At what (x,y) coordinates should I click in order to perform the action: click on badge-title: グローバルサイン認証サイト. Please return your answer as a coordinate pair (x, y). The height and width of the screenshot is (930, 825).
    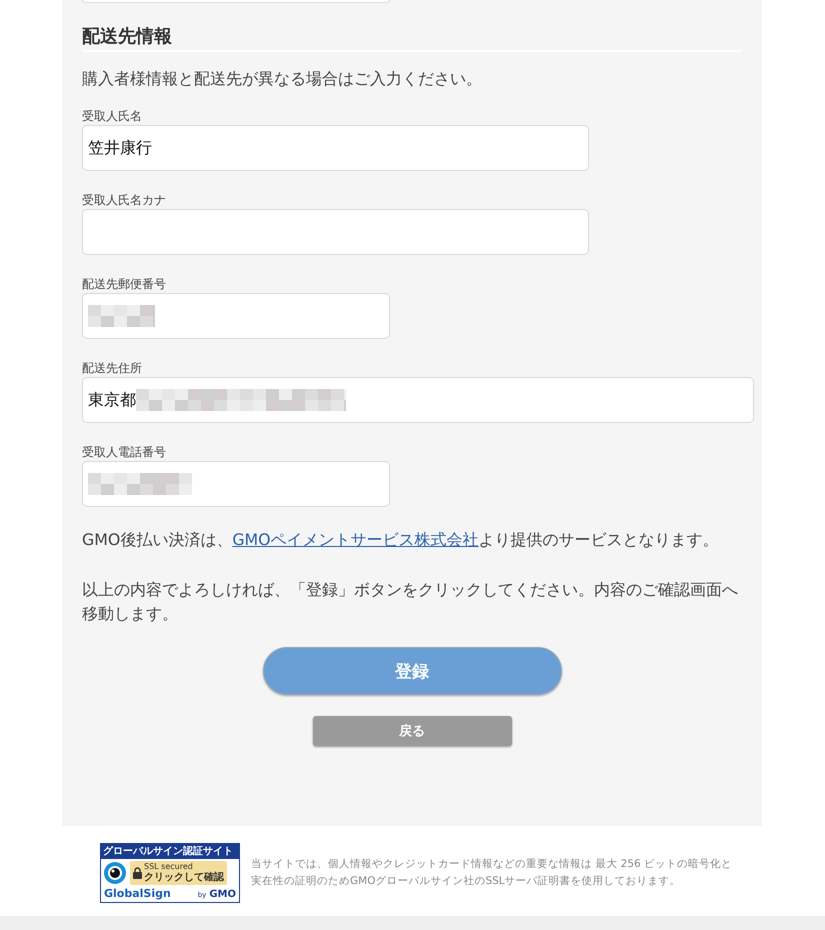
    Looking at the image, I should click on (170, 851).